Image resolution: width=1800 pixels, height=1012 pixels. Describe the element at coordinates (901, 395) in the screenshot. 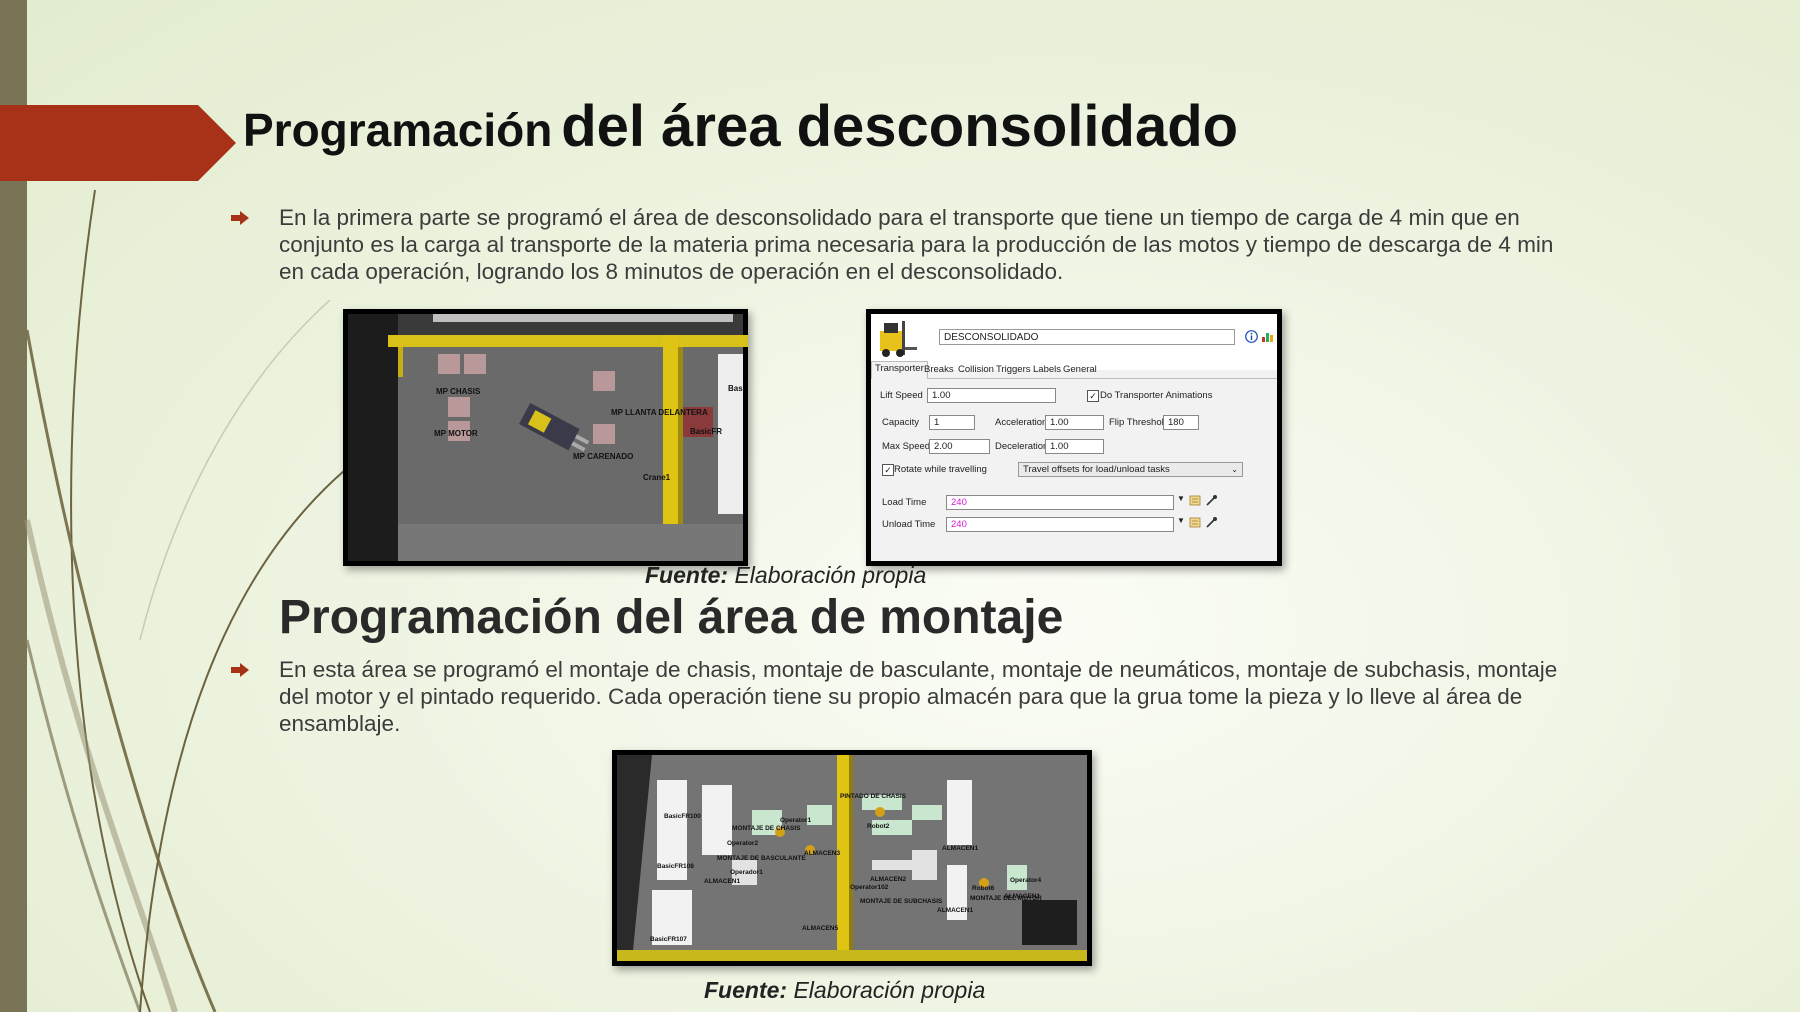

I see `lift-speed-label: Lift Speed` at that location.